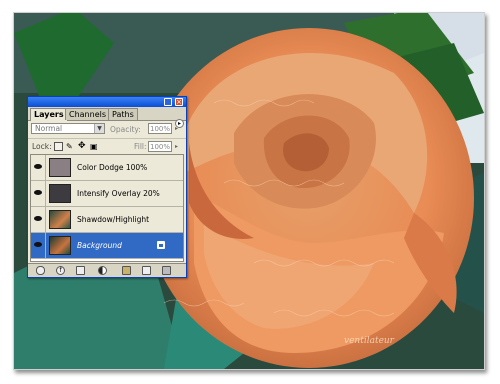  Describe the element at coordinates (161, 245) in the screenshot. I see `lock-icon` at that location.